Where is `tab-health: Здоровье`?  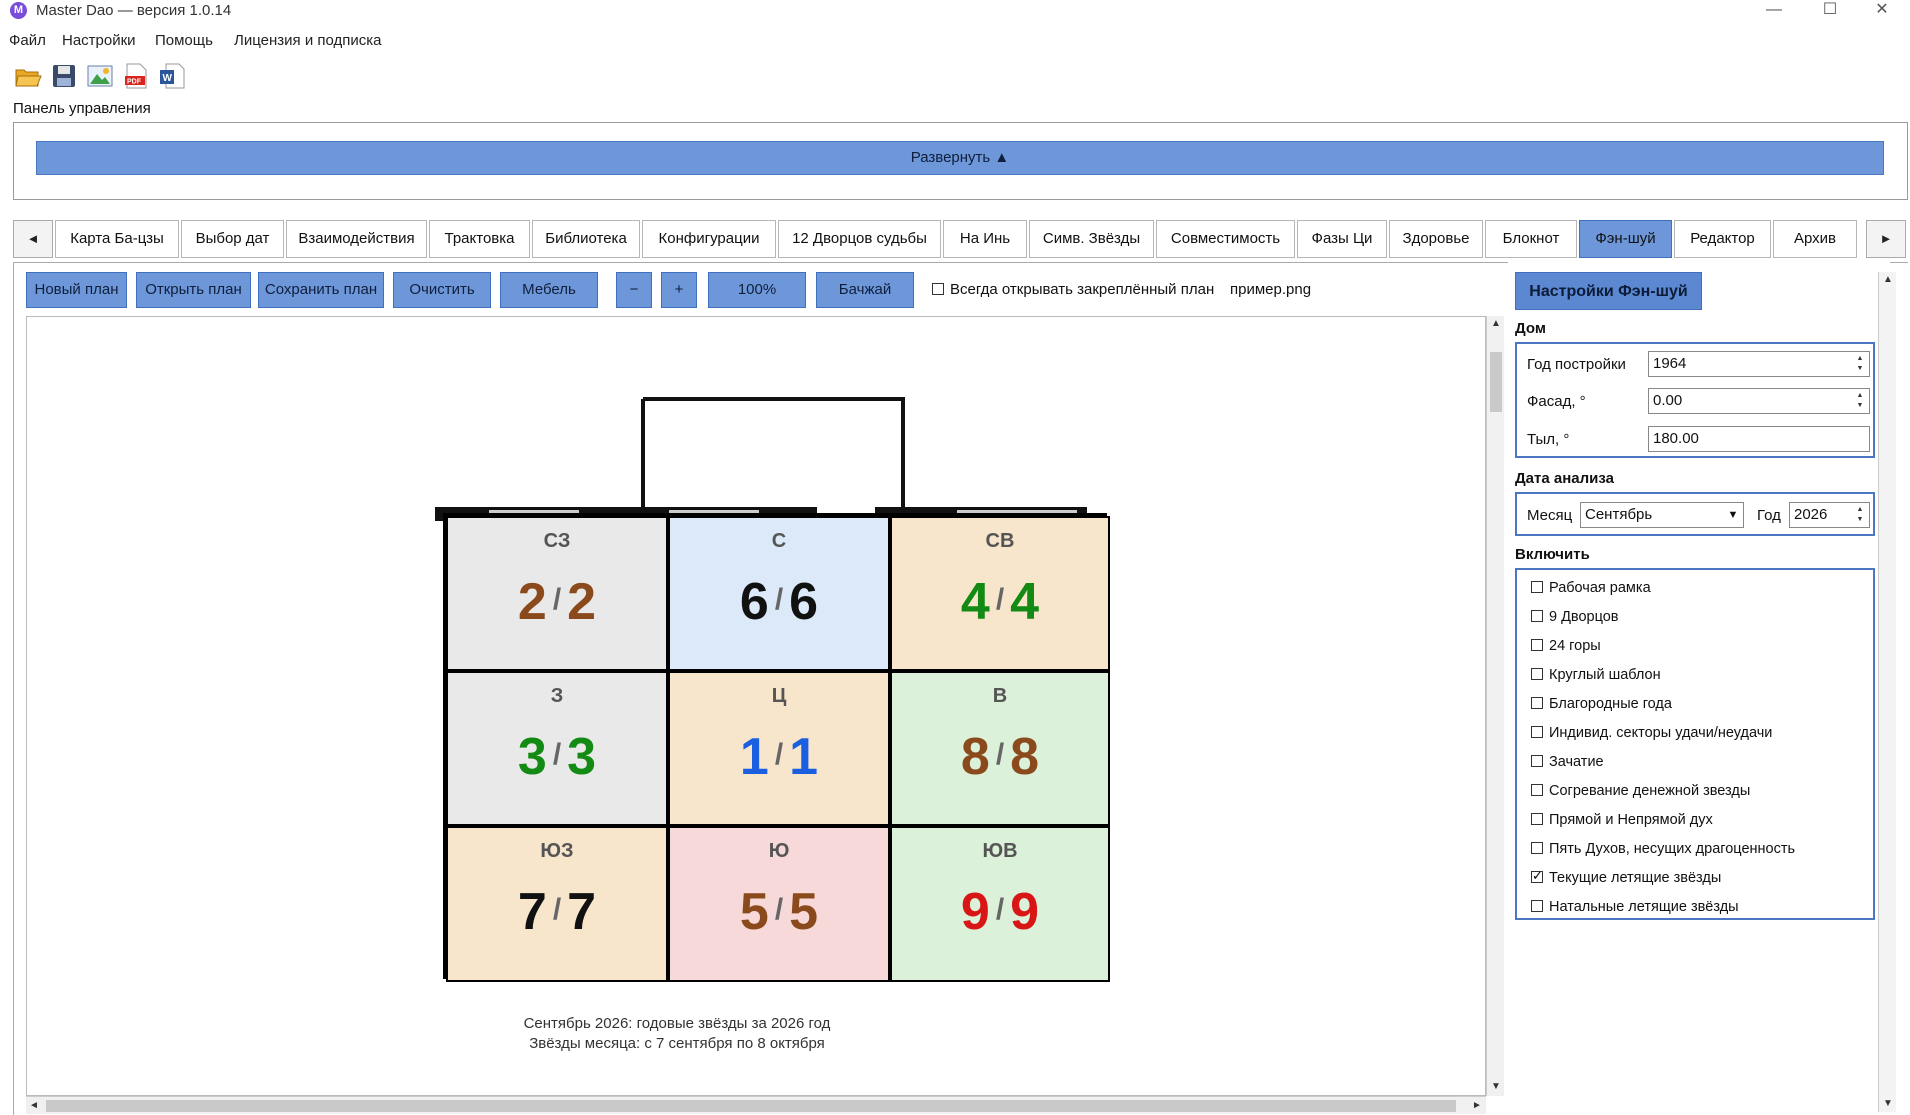
tab-health: Здоровье is located at coordinates (1436, 239).